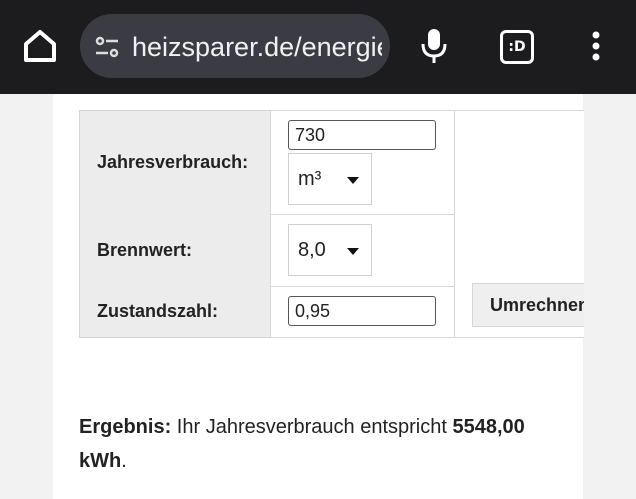 The height and width of the screenshot is (499, 636). I want to click on home-icon, so click(40, 46).